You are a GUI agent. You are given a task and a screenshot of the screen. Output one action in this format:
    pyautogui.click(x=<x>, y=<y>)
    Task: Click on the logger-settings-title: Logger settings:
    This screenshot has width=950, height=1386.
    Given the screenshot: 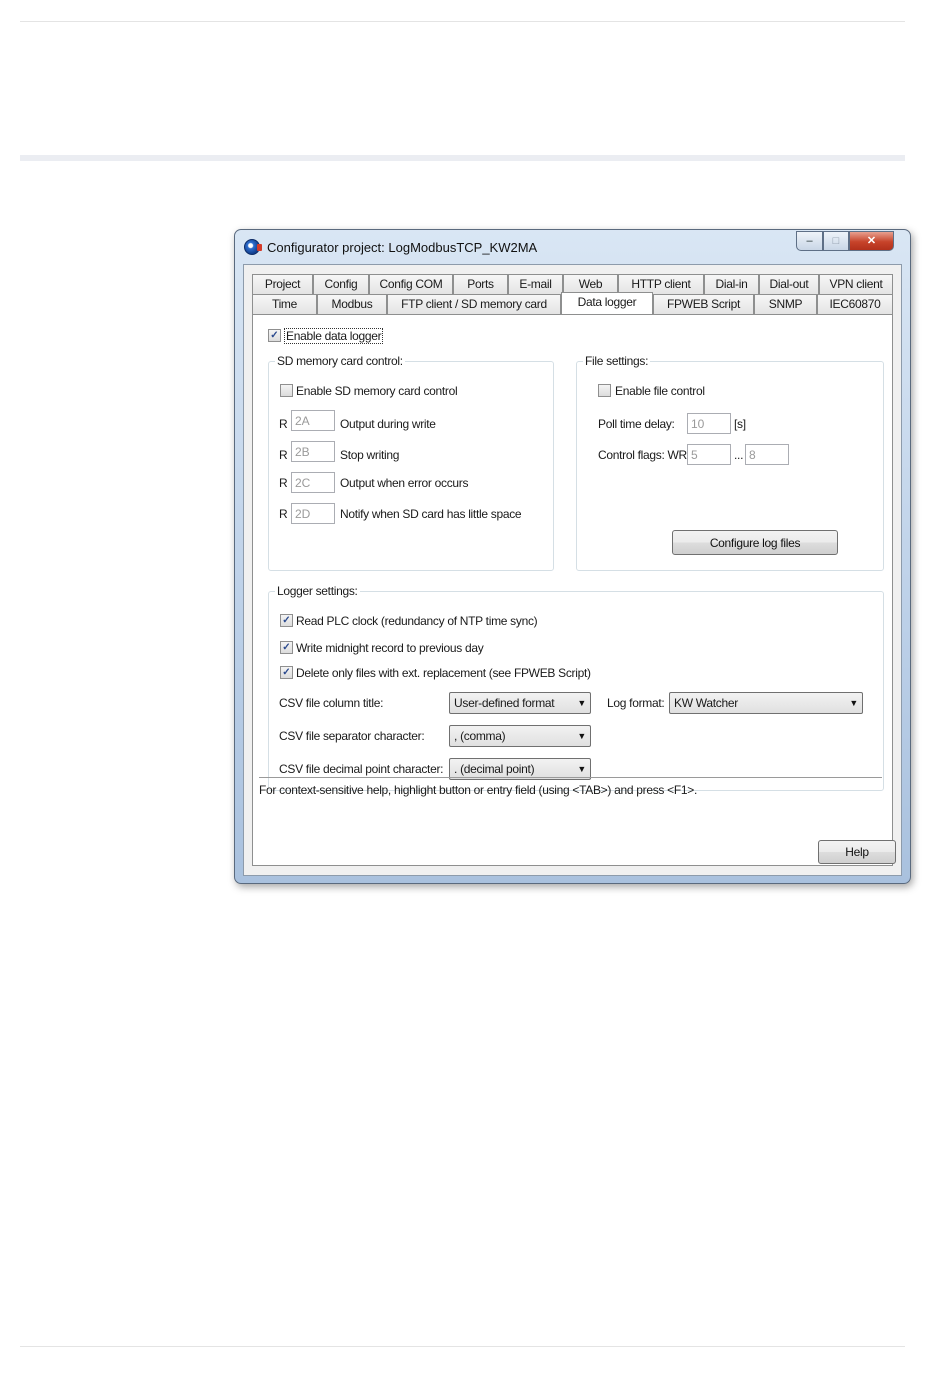 What is the action you would take?
    pyautogui.click(x=317, y=591)
    